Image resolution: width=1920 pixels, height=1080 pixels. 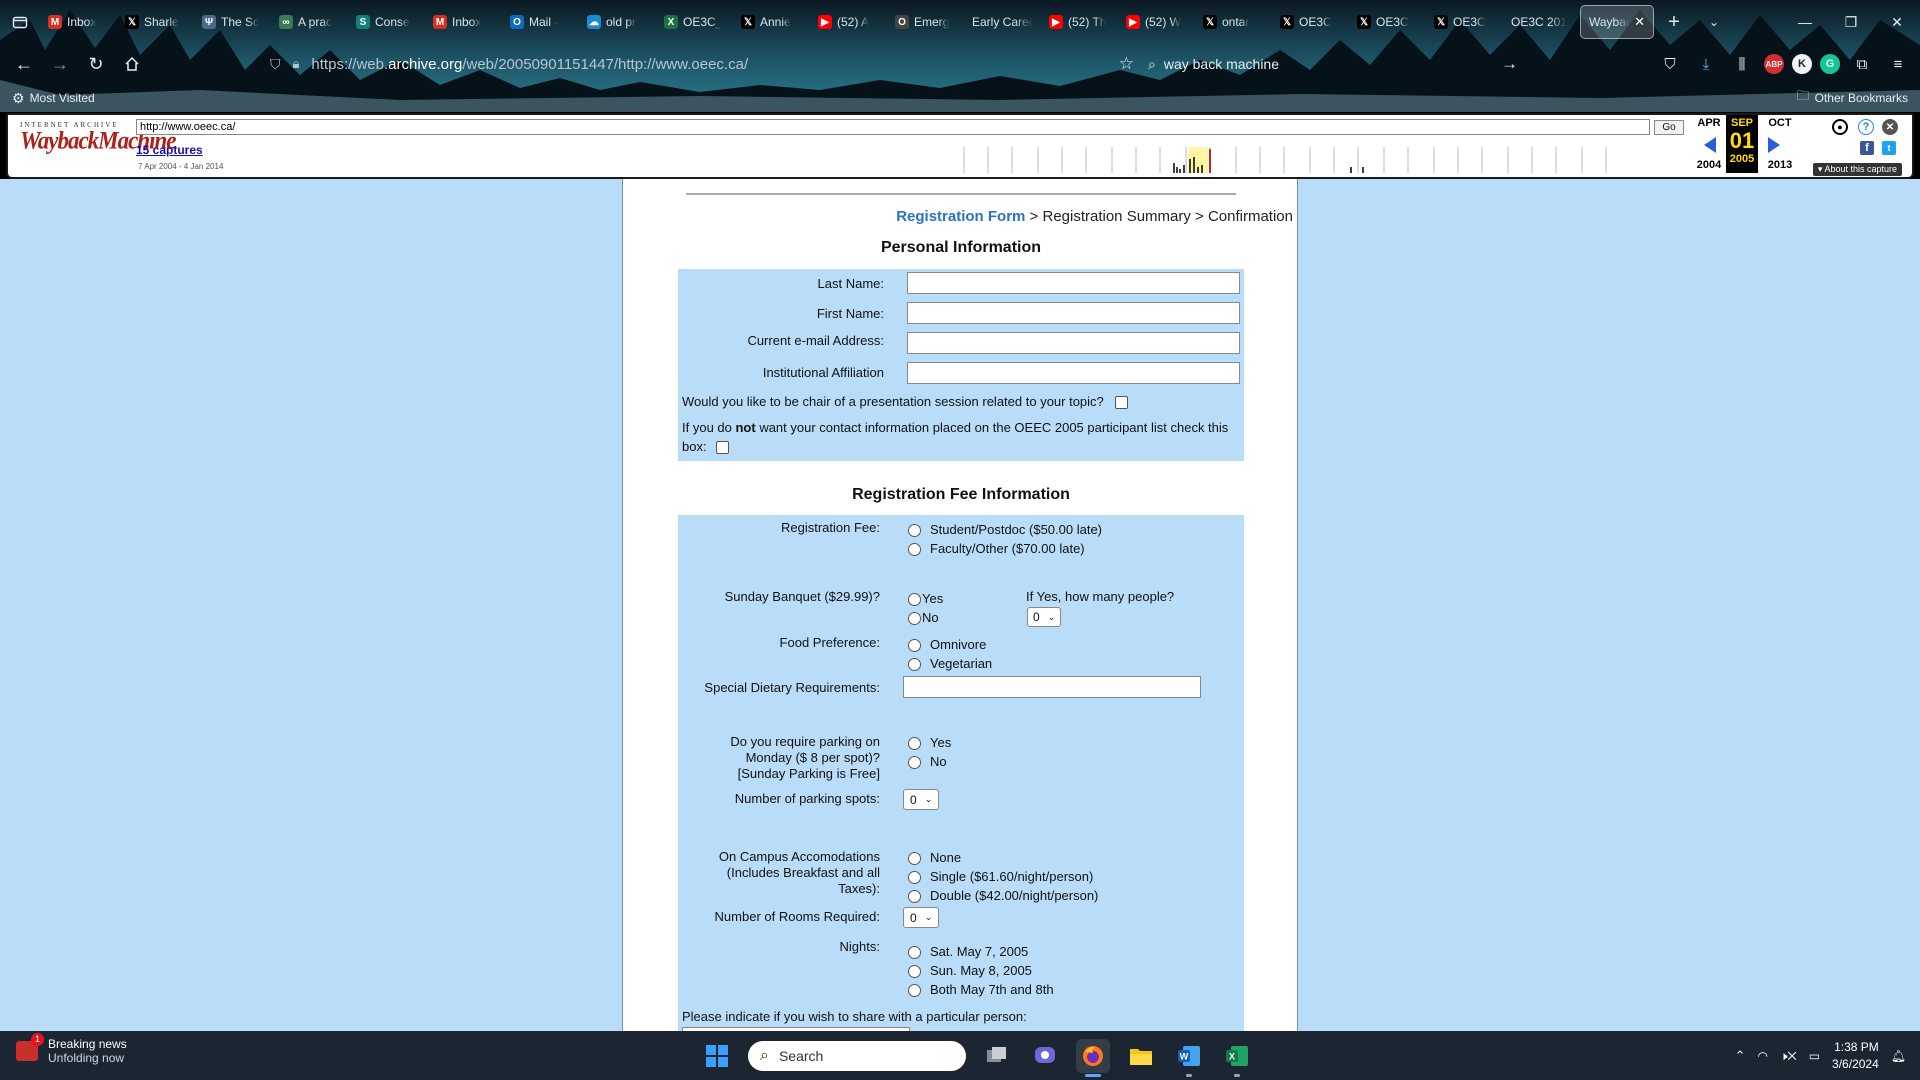 I want to click on affiliation-input, so click(x=1073, y=373).